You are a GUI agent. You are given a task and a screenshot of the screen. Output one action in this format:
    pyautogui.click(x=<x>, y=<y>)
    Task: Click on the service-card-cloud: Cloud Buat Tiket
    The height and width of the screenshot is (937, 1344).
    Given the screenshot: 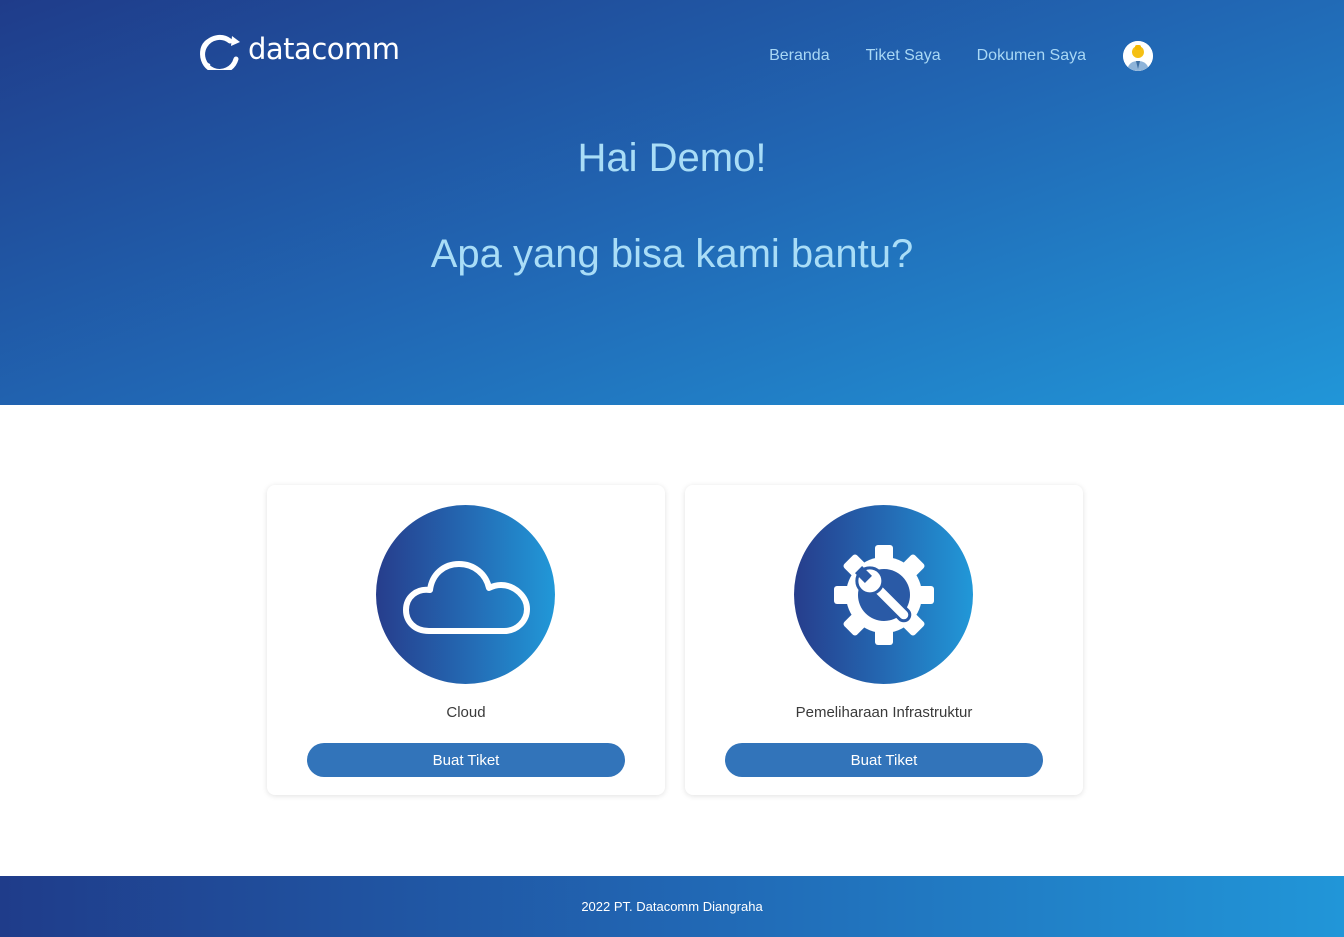 What is the action you would take?
    pyautogui.click(x=466, y=640)
    